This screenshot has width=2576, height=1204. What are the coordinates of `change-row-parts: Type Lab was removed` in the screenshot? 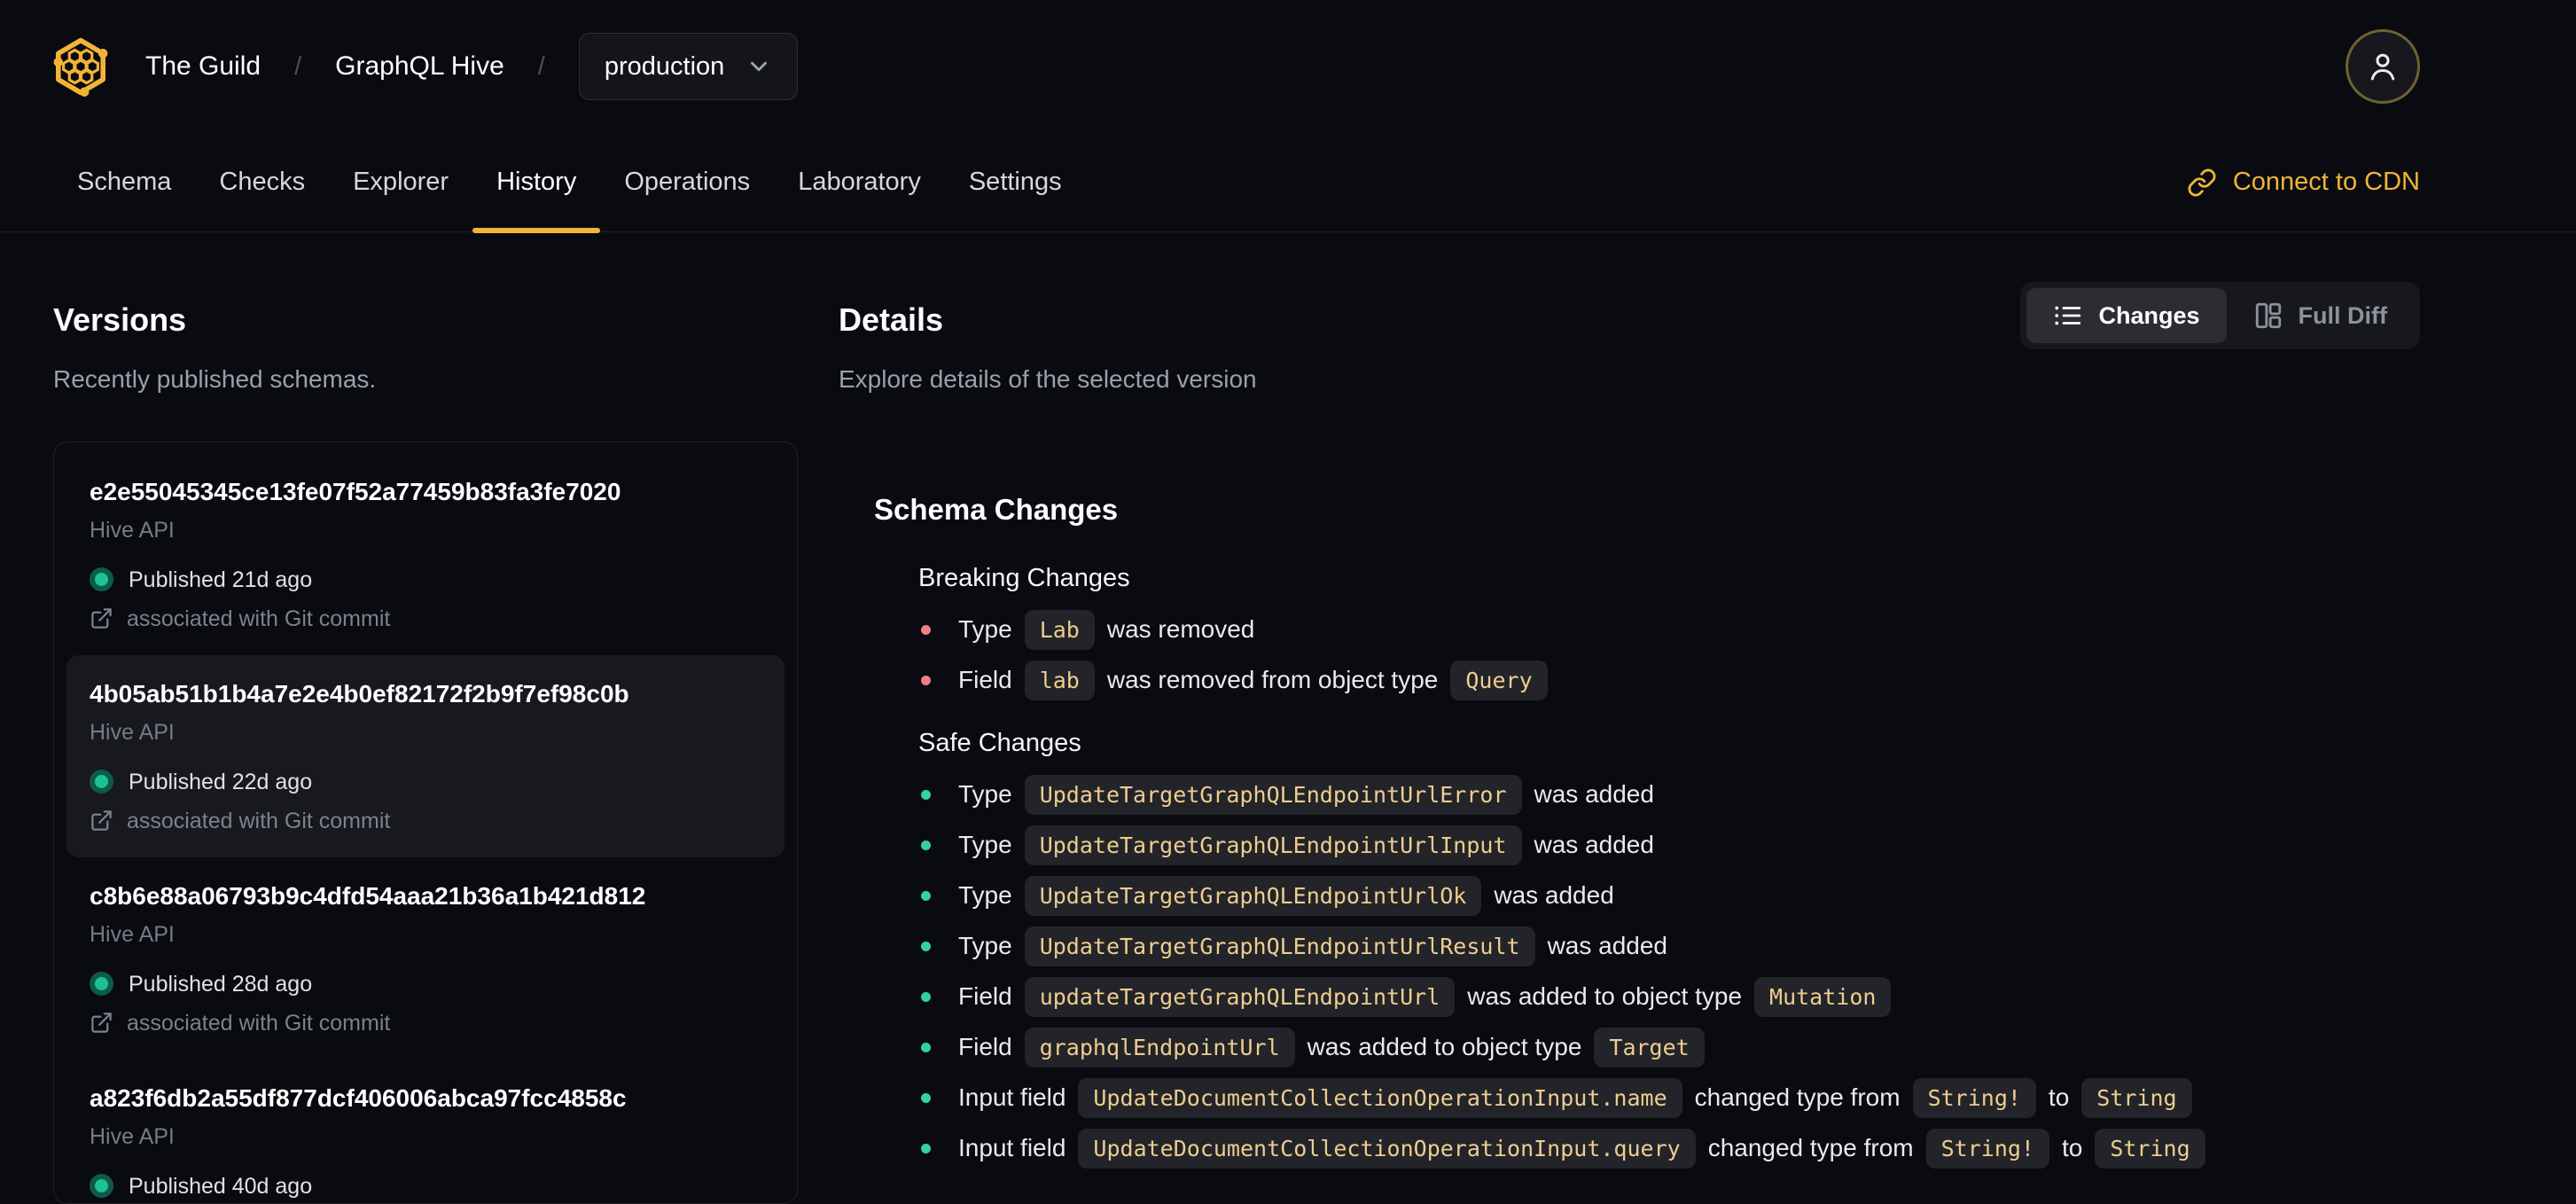 It's located at (1106, 629).